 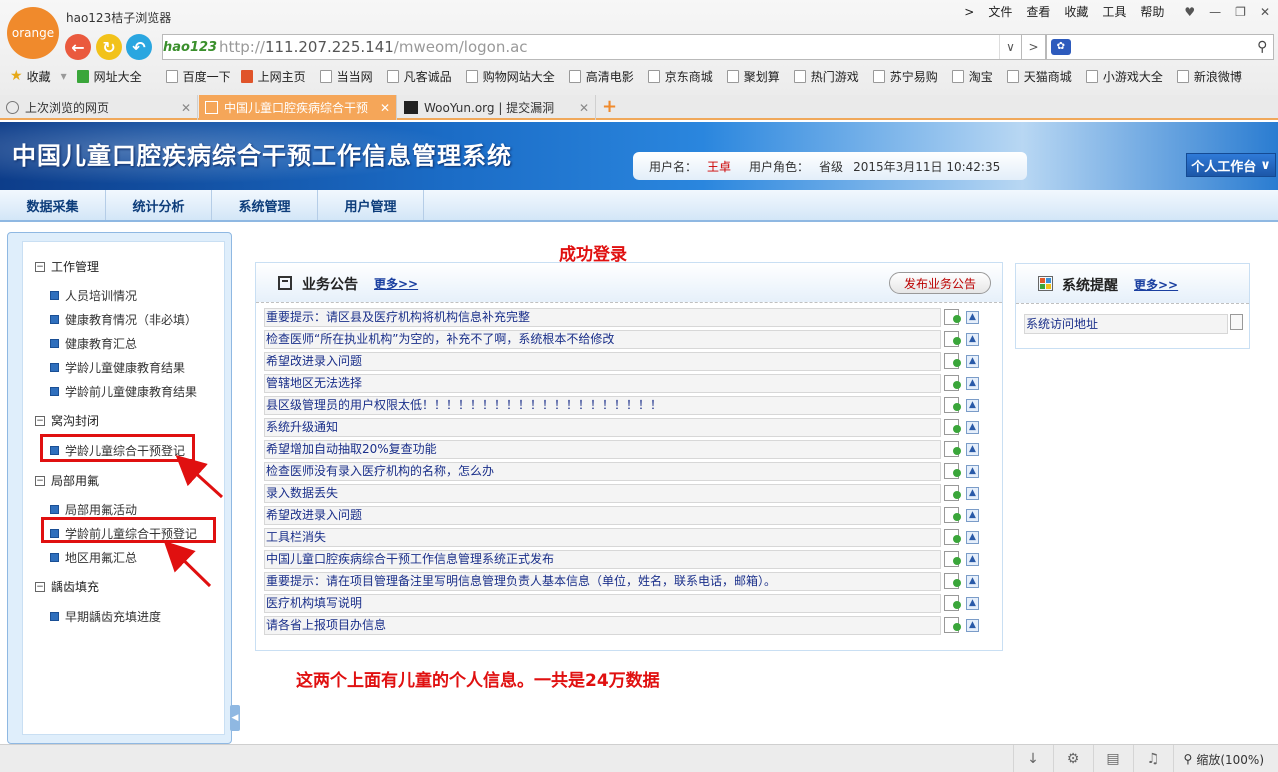 What do you see at coordinates (602, 449) in the screenshot?
I see `notice-link: 希望增加自动抽取20%复查功能` at bounding box center [602, 449].